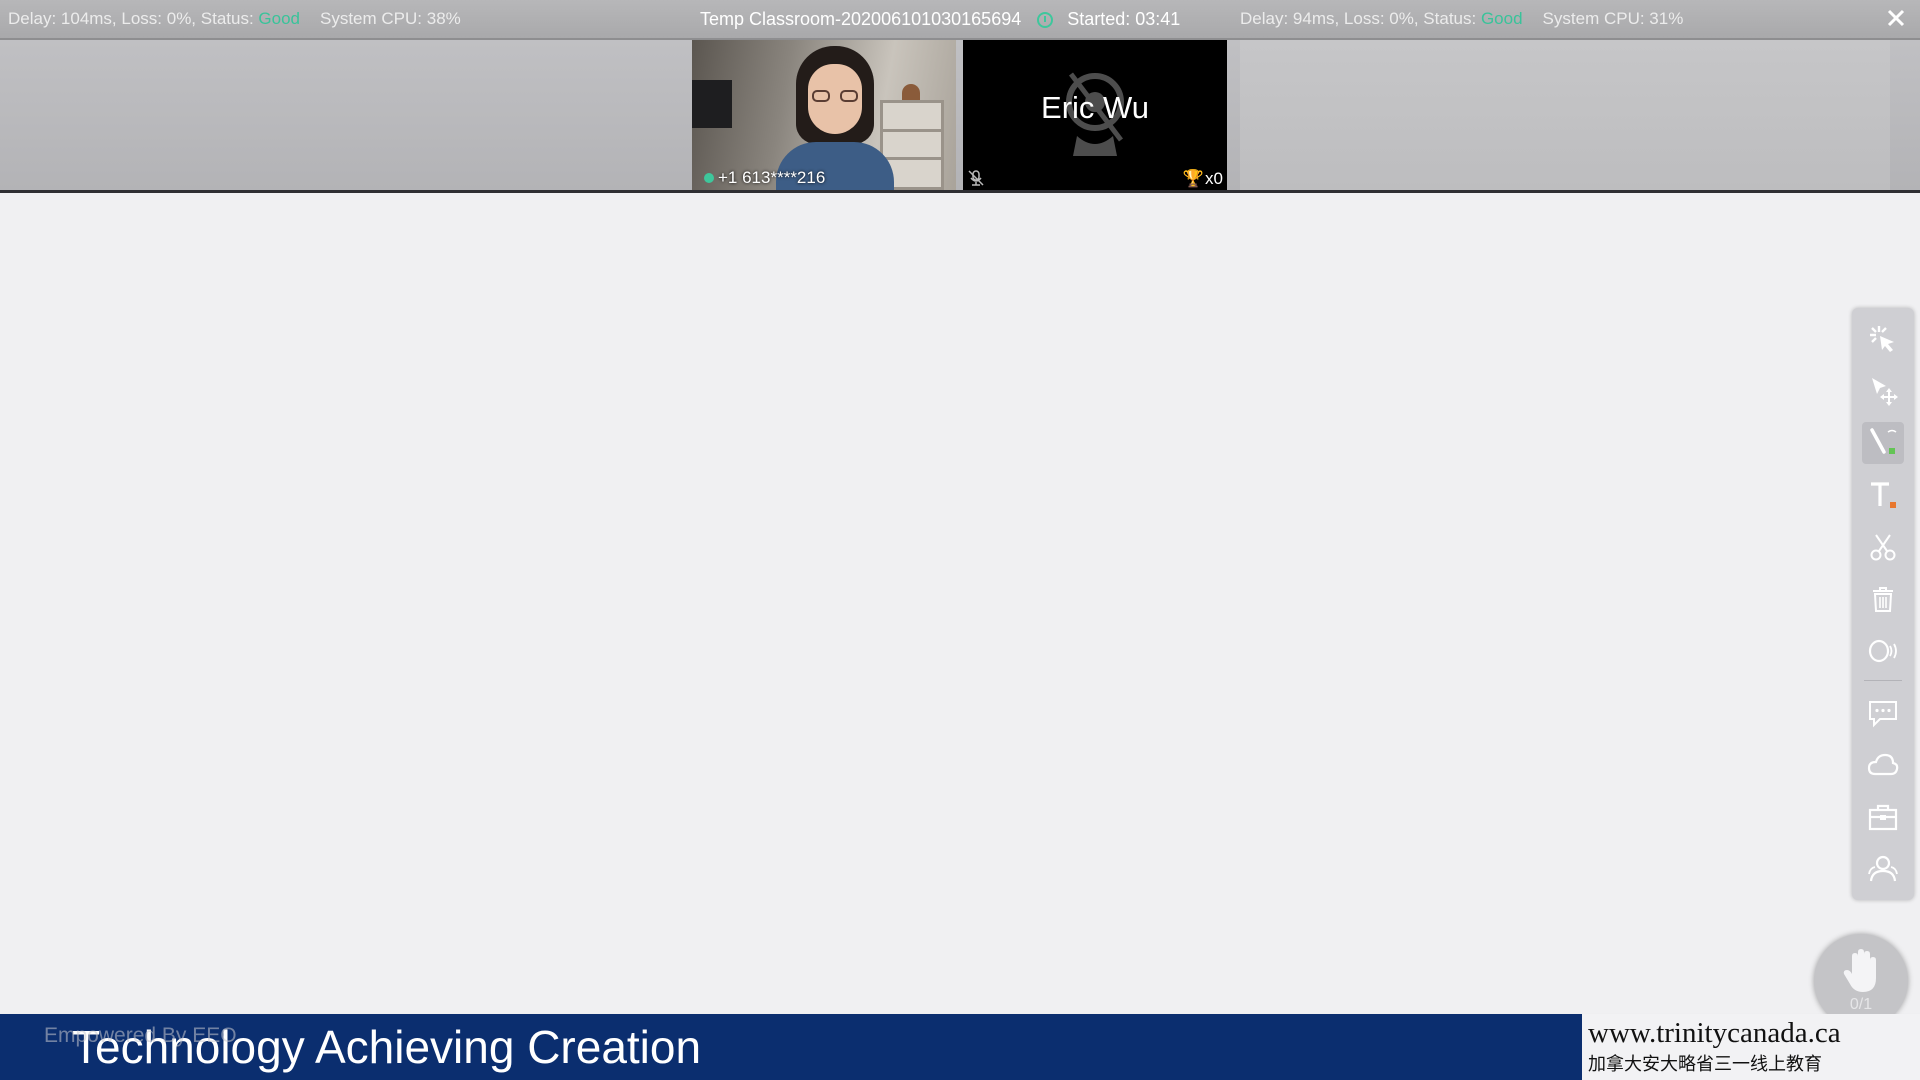  I want to click on chat-icon, so click(1883, 714).